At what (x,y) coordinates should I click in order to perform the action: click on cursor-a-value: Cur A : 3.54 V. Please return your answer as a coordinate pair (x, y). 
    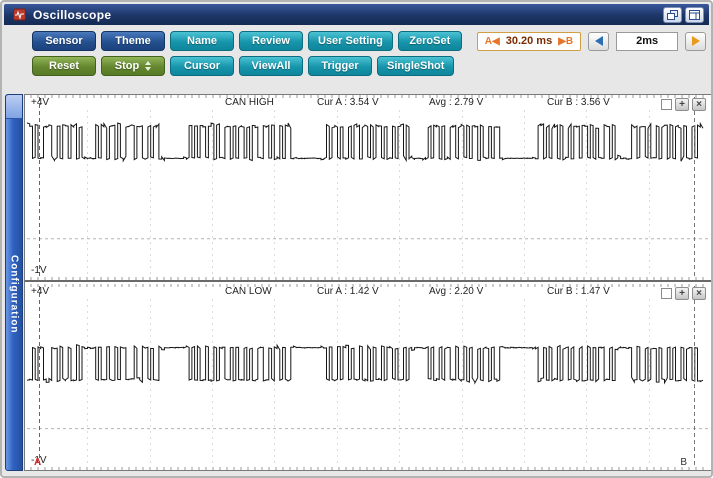
    Looking at the image, I should click on (348, 102).